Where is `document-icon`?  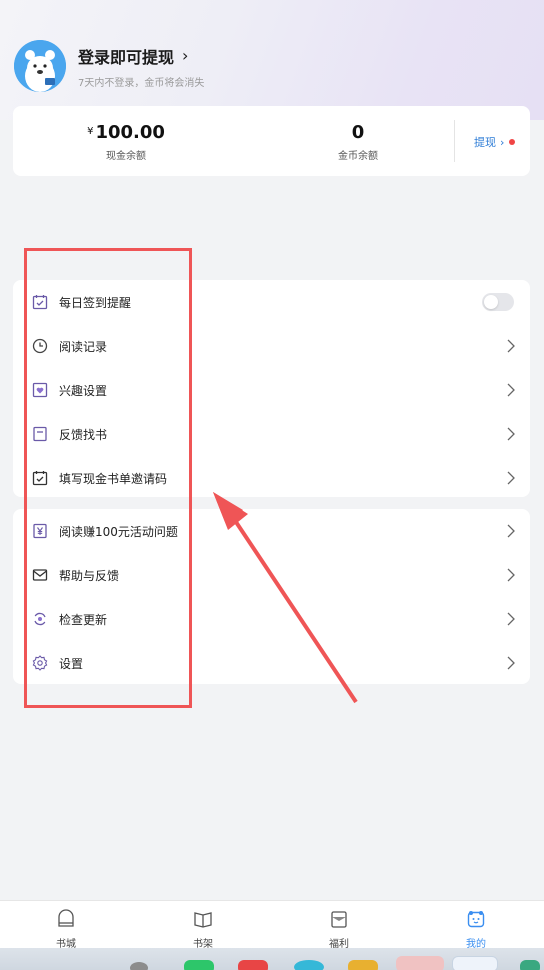 document-icon is located at coordinates (40, 434).